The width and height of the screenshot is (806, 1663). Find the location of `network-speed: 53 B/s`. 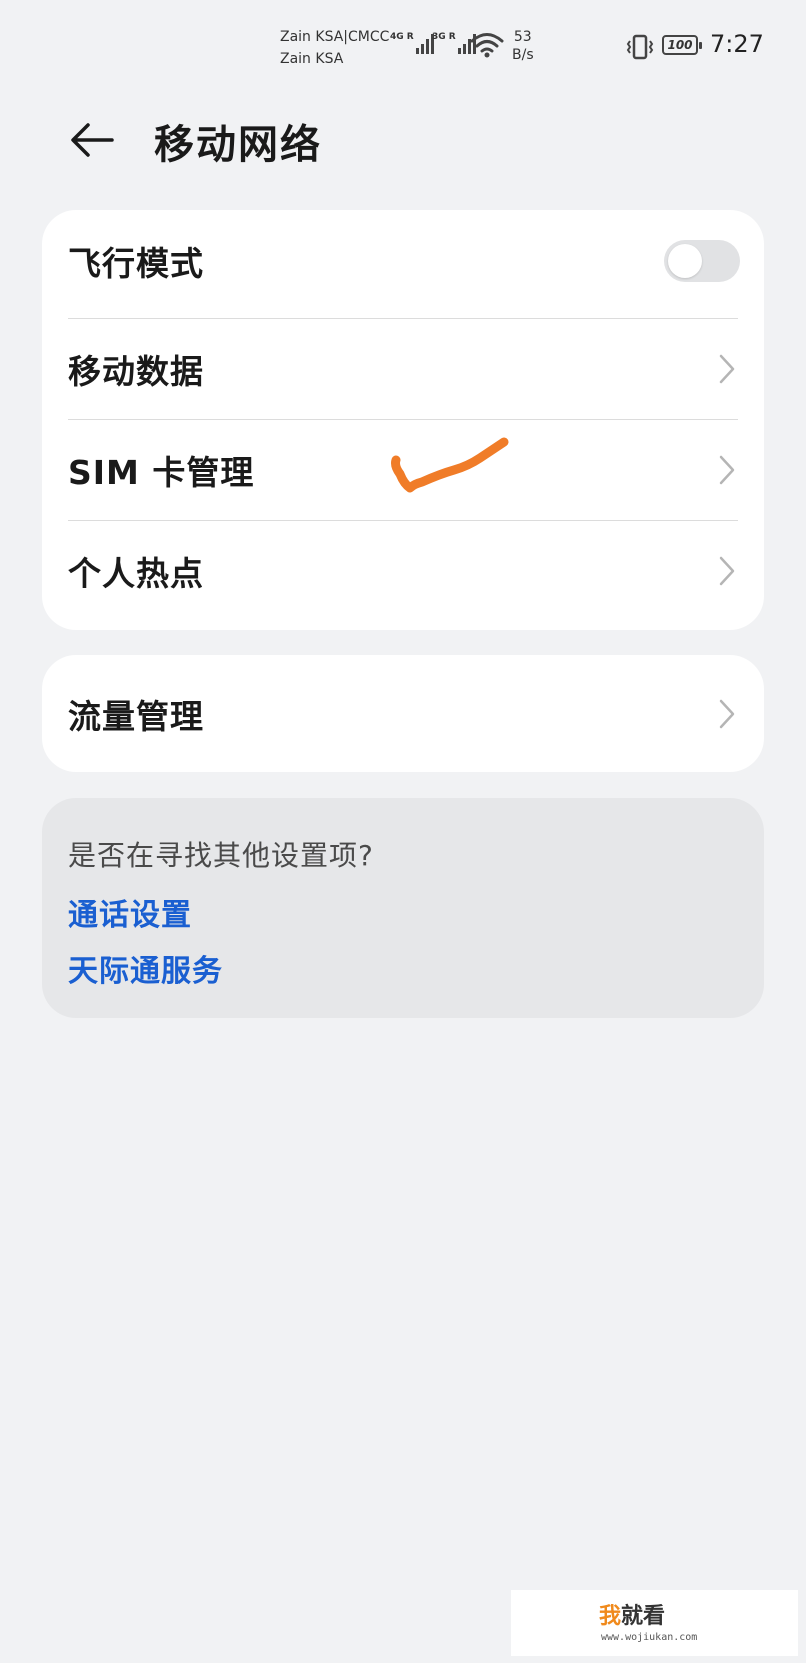

network-speed: 53 B/s is located at coordinates (523, 46).